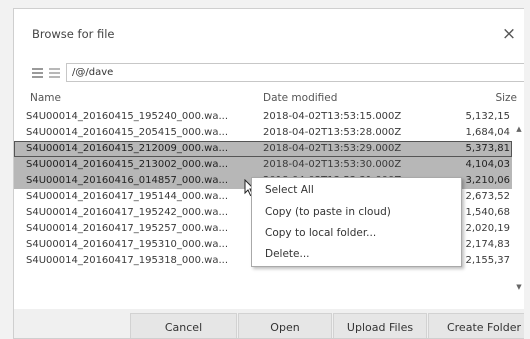 The height and width of the screenshot is (339, 530). What do you see at coordinates (487, 164) in the screenshot?
I see `file-size-cell: 4,104,03` at bounding box center [487, 164].